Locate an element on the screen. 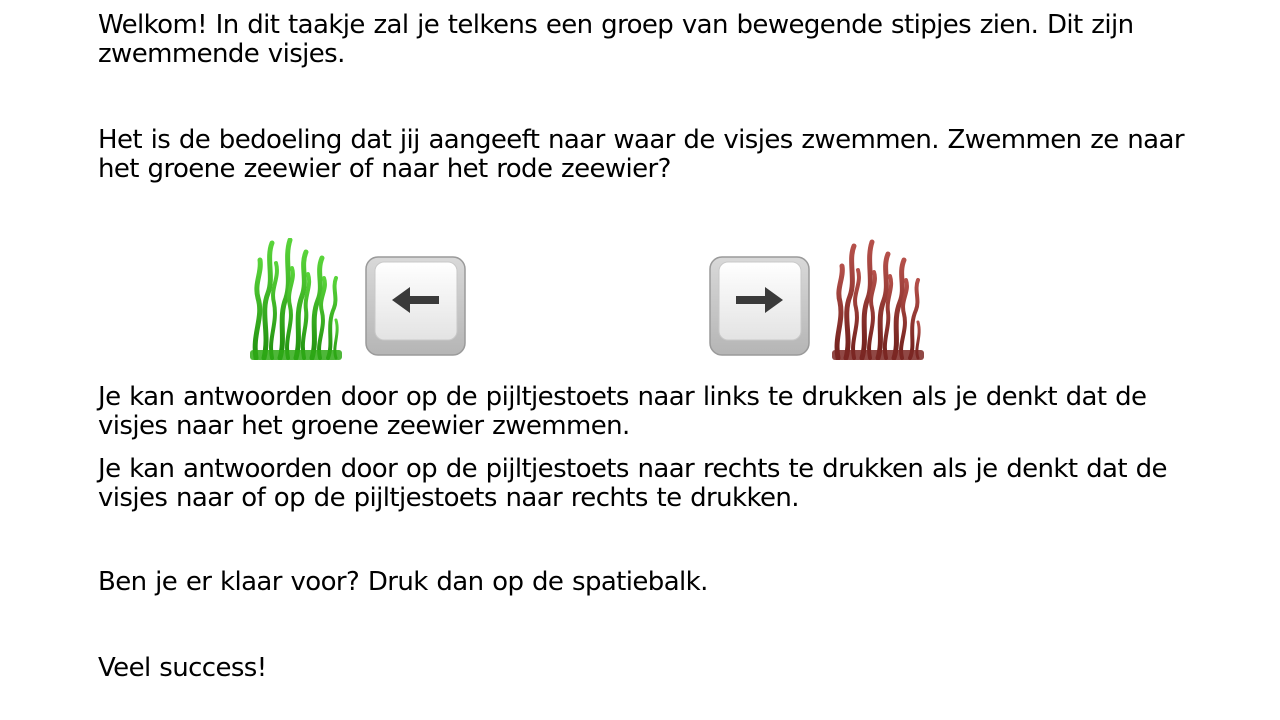 The image size is (1280, 720). red-seaweed-icon is located at coordinates (878, 299).